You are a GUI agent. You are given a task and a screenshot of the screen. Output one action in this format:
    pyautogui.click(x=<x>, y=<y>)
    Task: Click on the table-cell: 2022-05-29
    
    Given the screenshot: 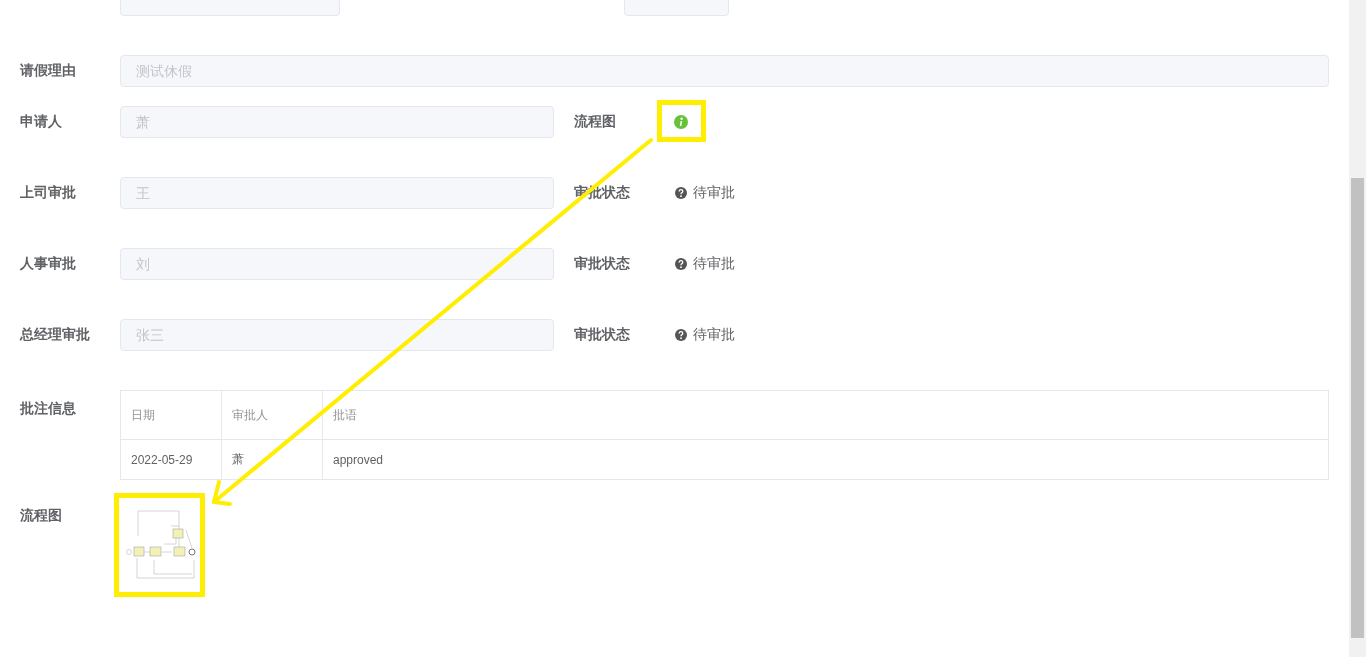 What is the action you would take?
    pyautogui.click(x=171, y=459)
    